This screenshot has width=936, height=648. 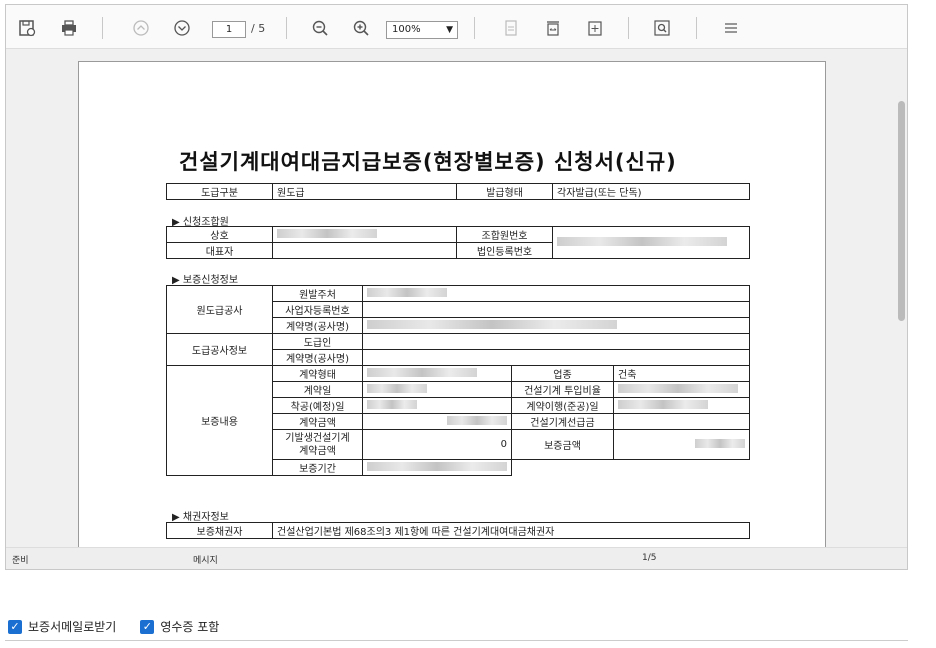 I want to click on value: 0, so click(x=437, y=444).